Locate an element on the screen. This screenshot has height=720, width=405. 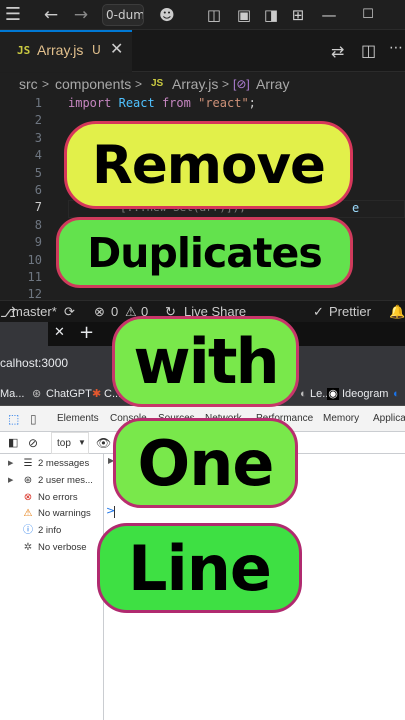
url-text: calhost:3000 is located at coordinates (34, 363).